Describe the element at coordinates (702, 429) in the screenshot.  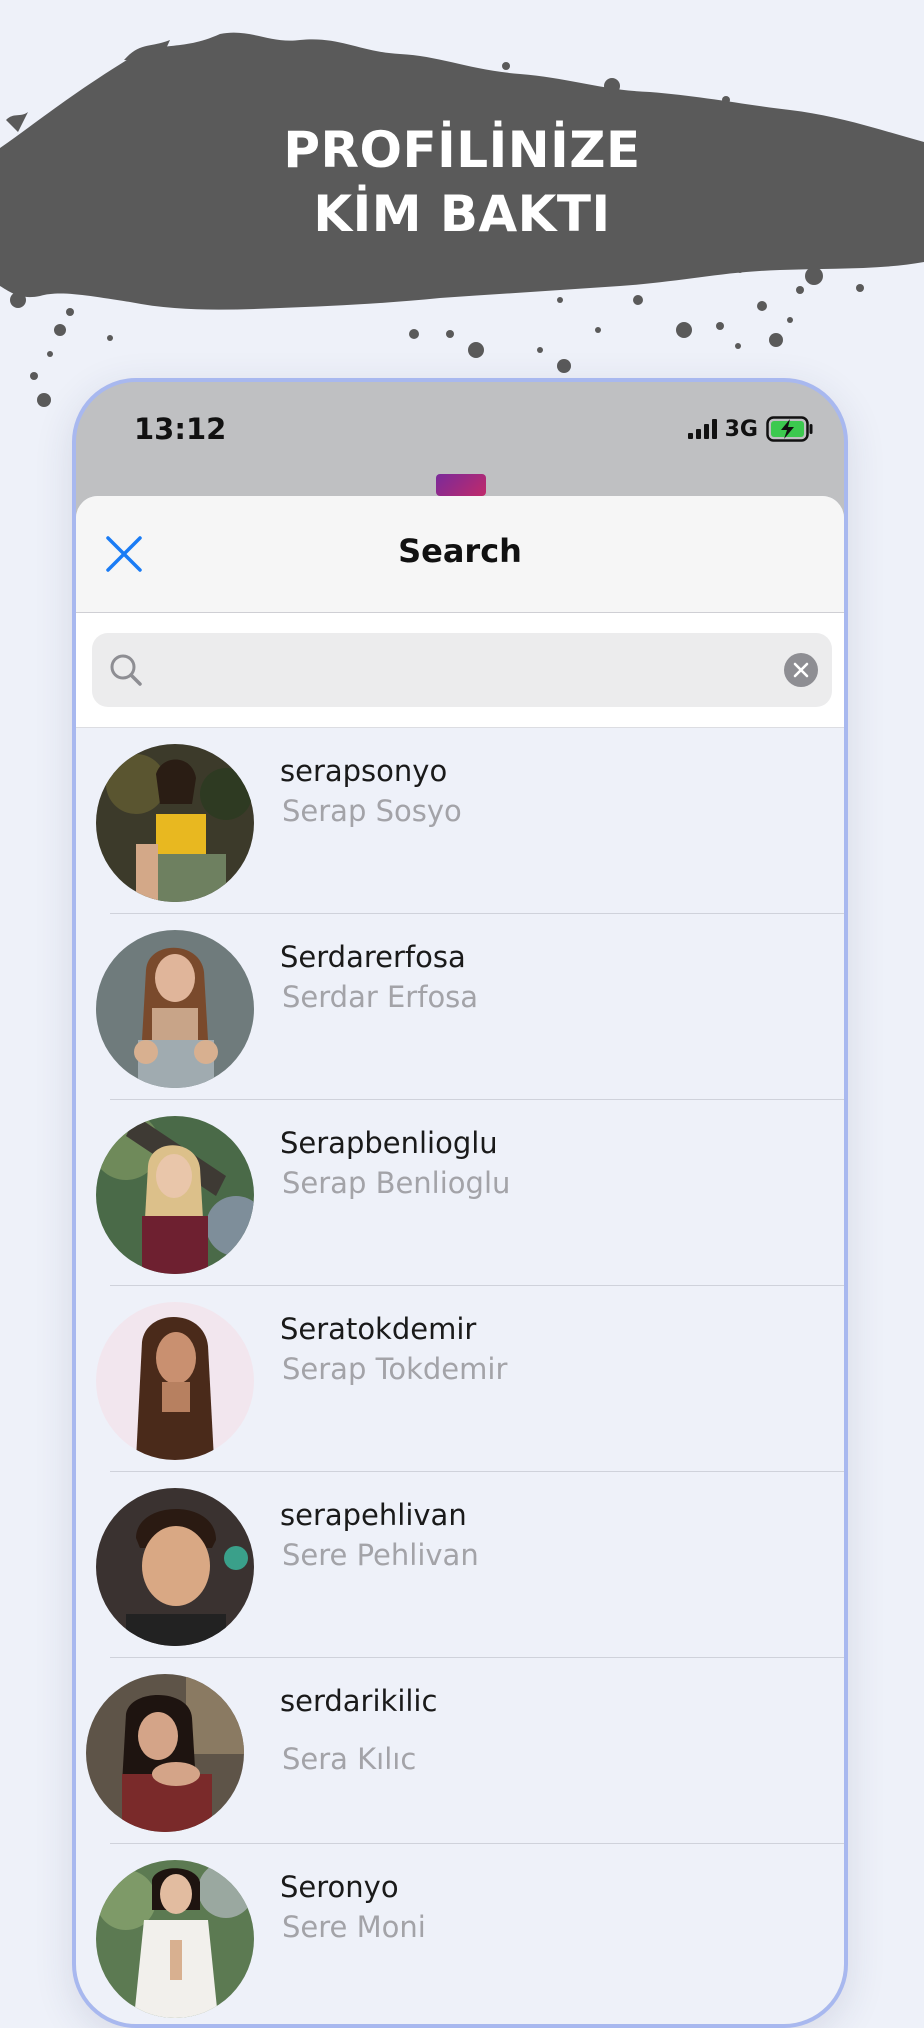
I see `signal-icon` at that location.